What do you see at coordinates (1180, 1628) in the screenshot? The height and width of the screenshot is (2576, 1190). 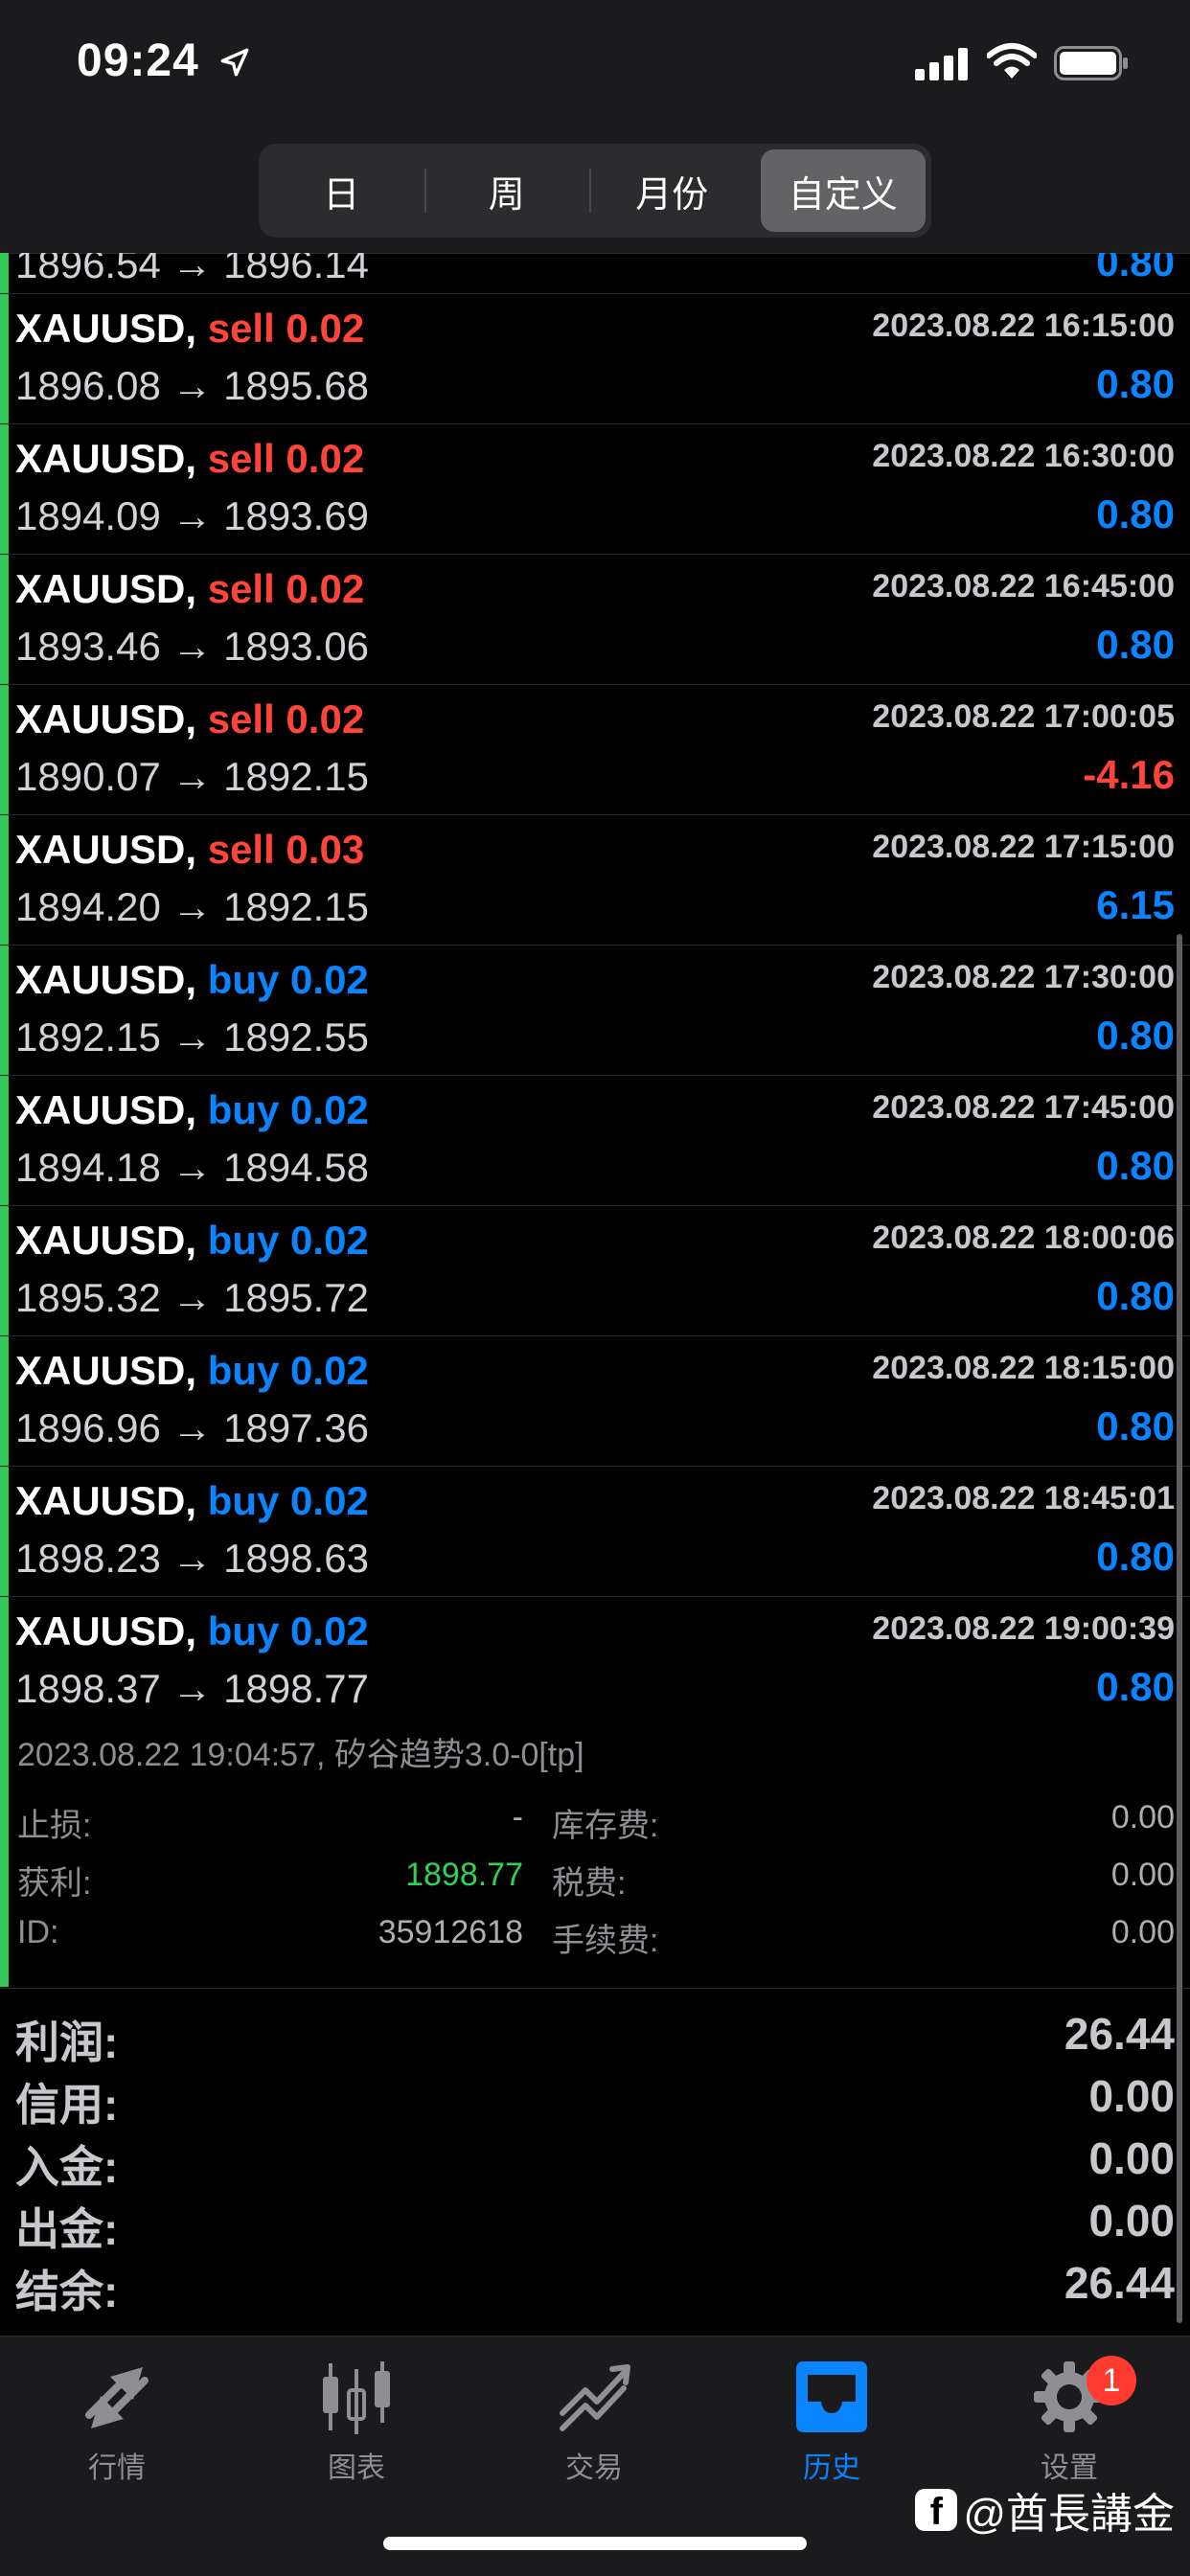 I see `scrollbar` at bounding box center [1180, 1628].